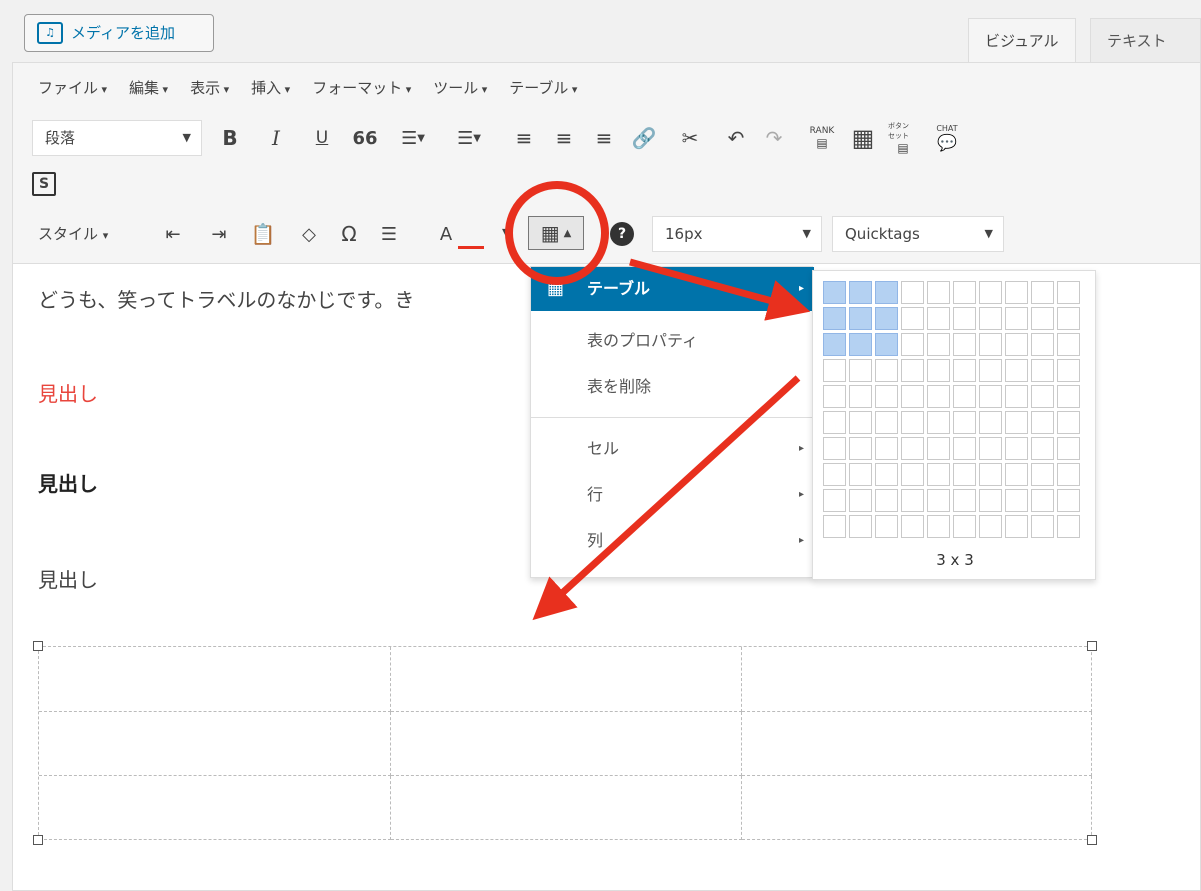  I want to click on annotation-overlay, so click(658, 401).